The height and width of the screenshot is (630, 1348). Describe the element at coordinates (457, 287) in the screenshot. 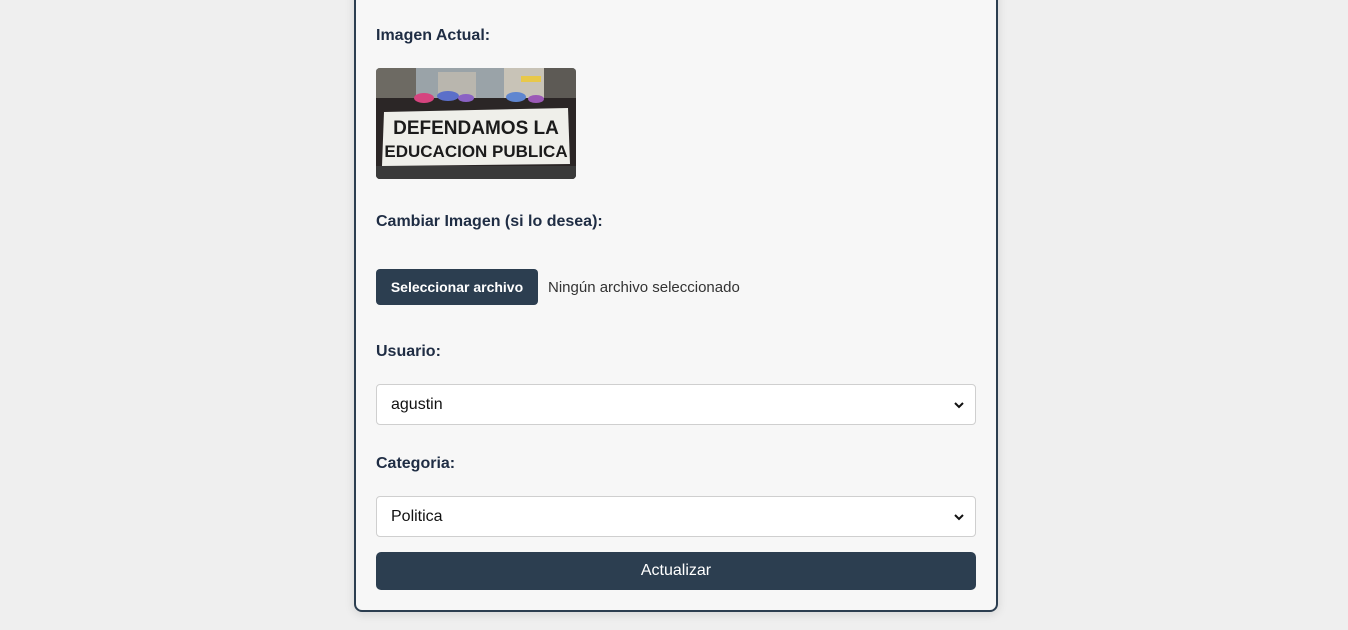

I see `select-file-button: Seleccionar archivo` at that location.